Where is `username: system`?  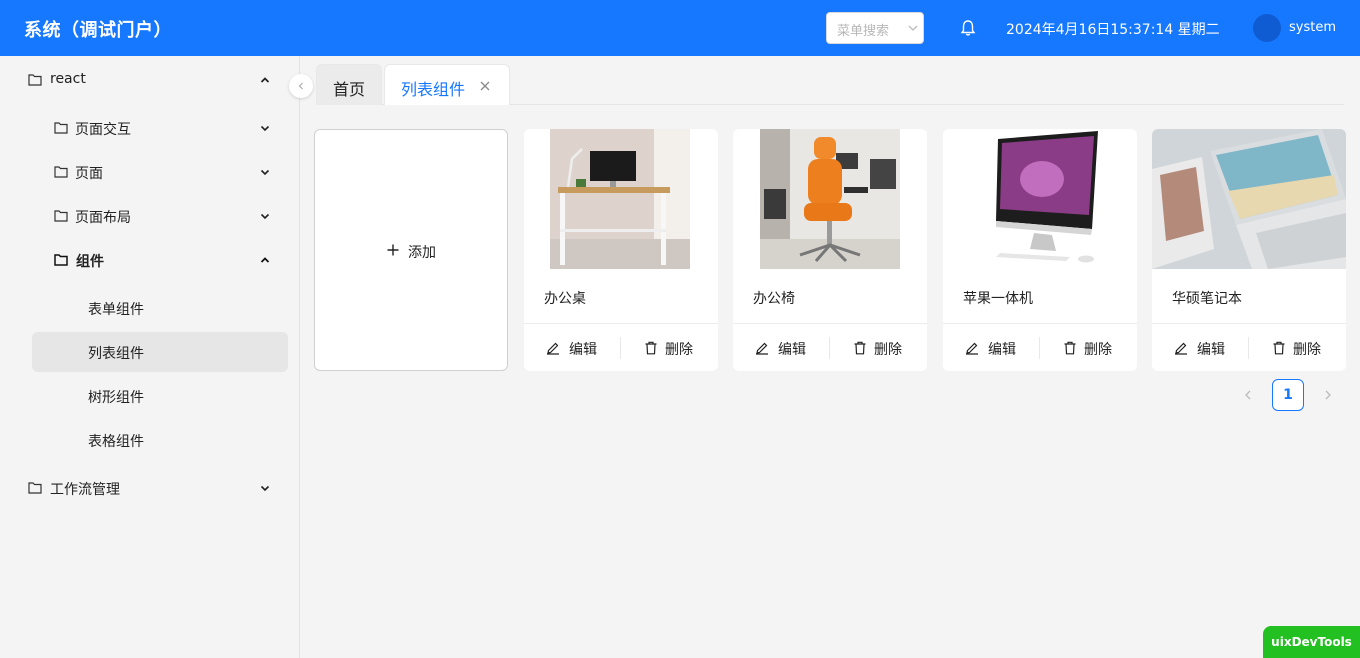
username: system is located at coordinates (1312, 27).